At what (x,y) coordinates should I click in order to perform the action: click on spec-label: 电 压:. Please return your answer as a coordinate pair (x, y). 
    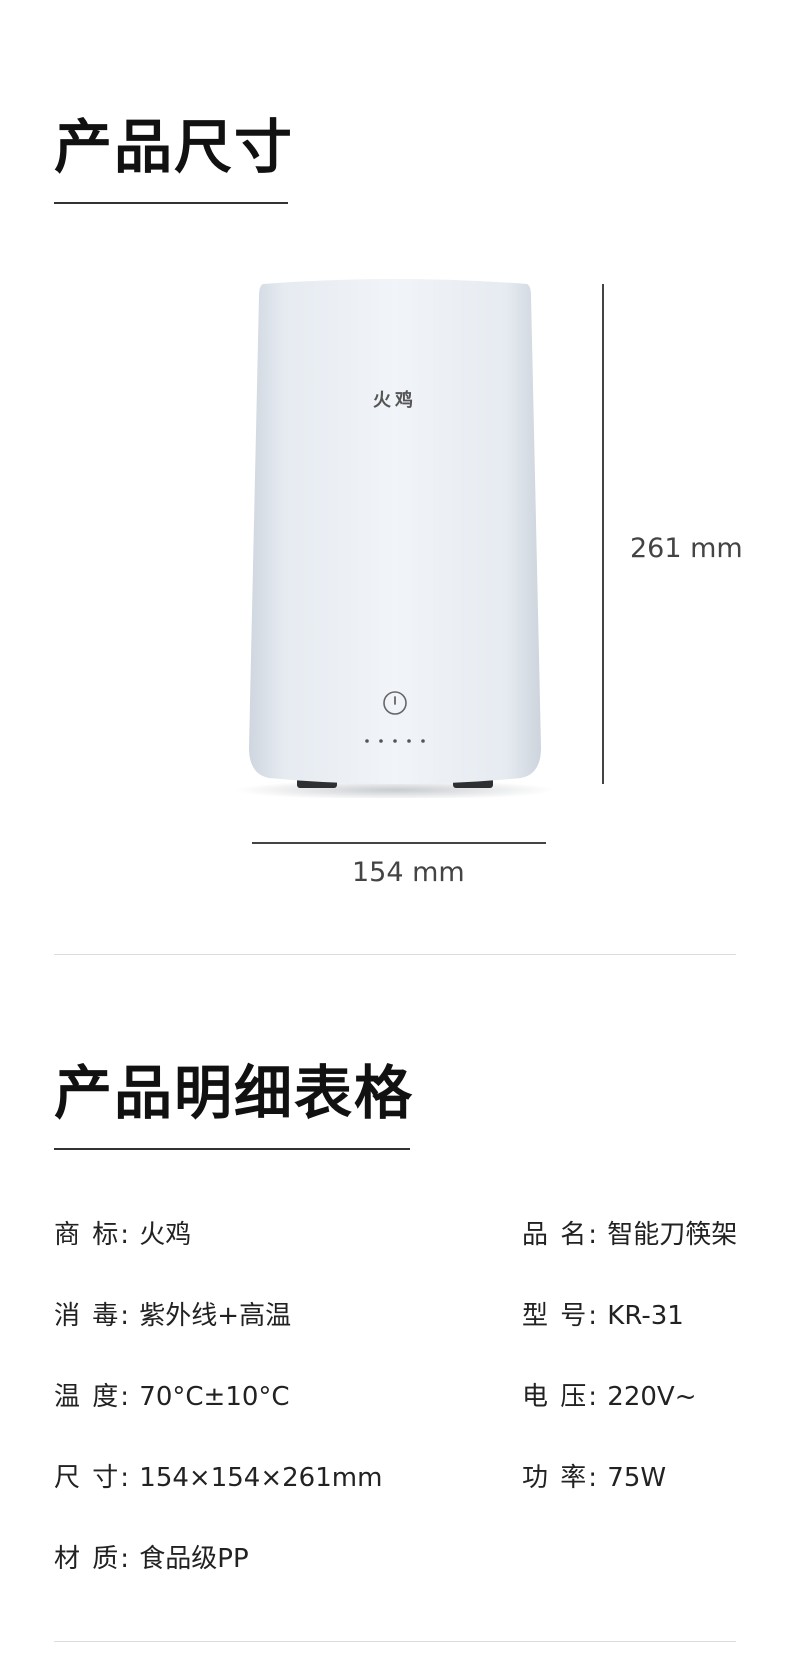
    Looking at the image, I should click on (561, 1397).